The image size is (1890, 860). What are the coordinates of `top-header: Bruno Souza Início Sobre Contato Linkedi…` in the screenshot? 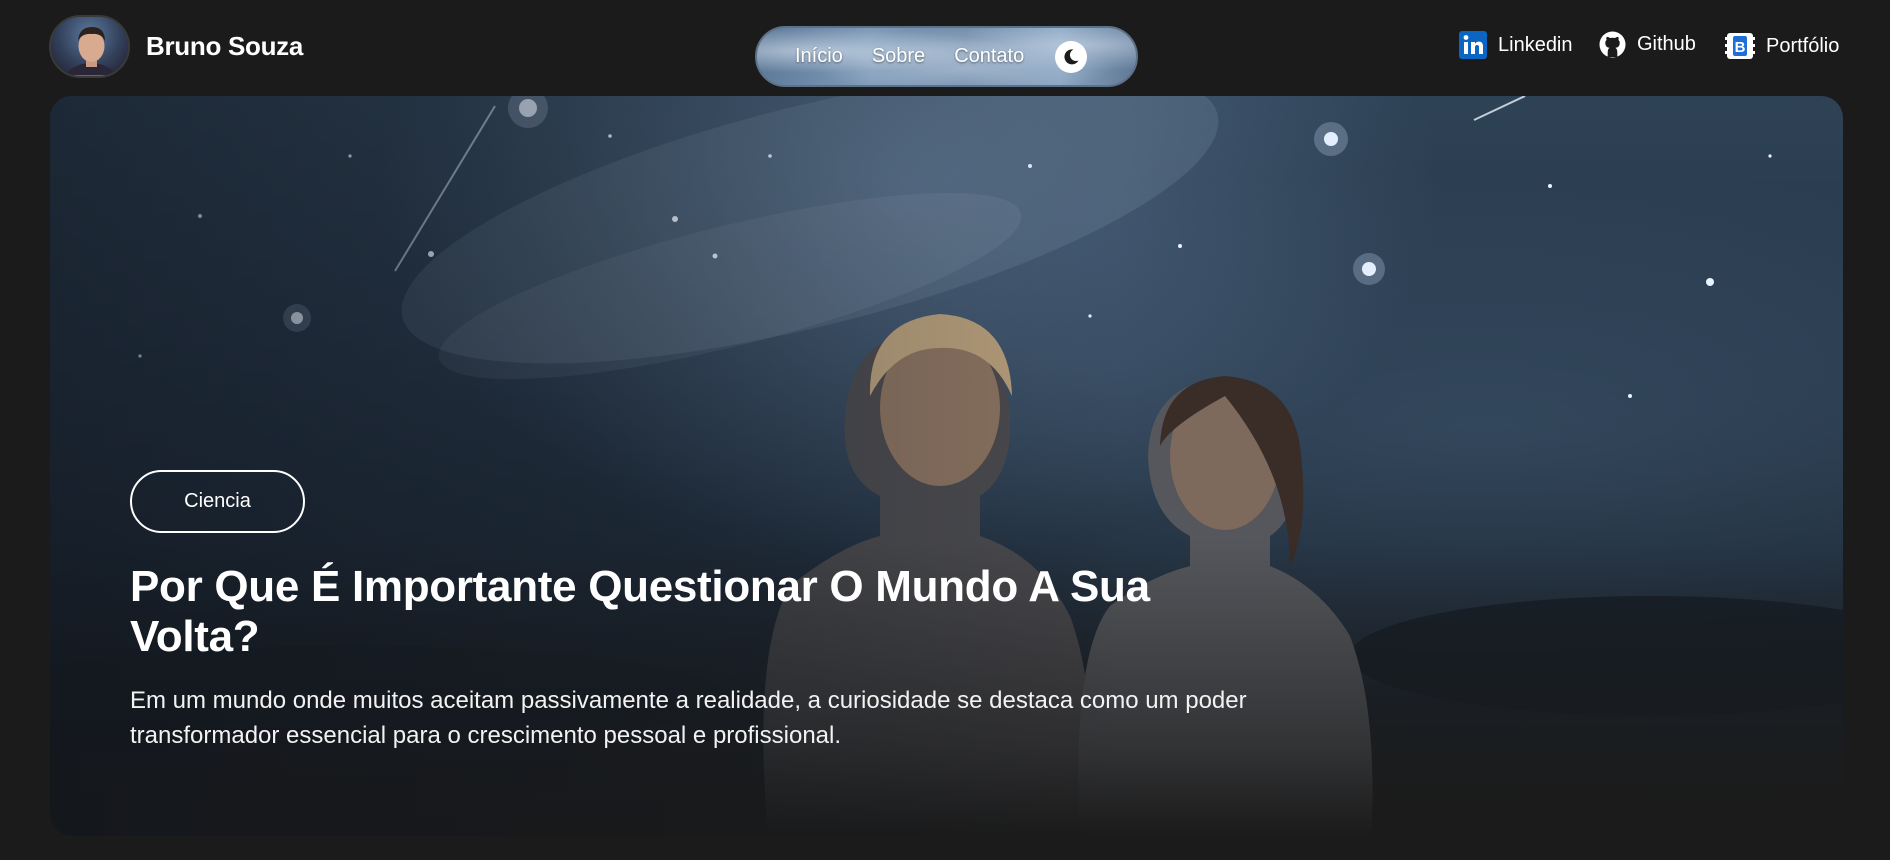 It's located at (945, 48).